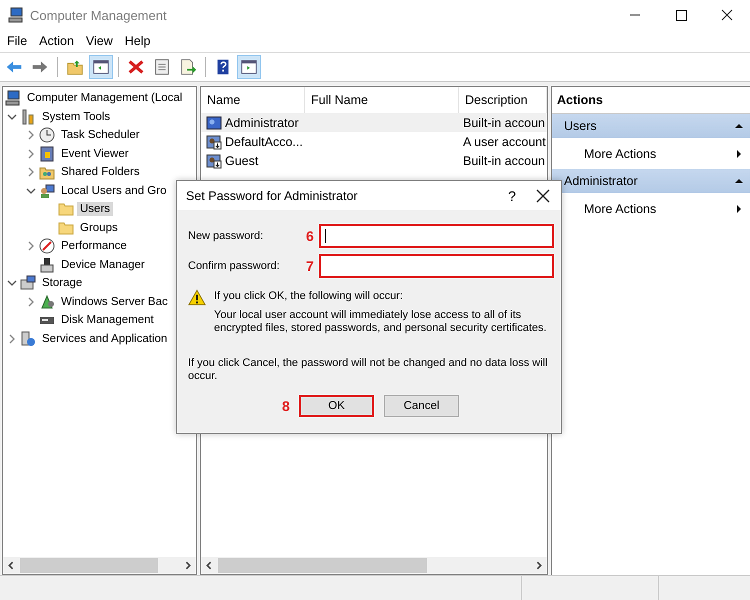  What do you see at coordinates (141, 41) in the screenshot?
I see `menu-item: Help` at bounding box center [141, 41].